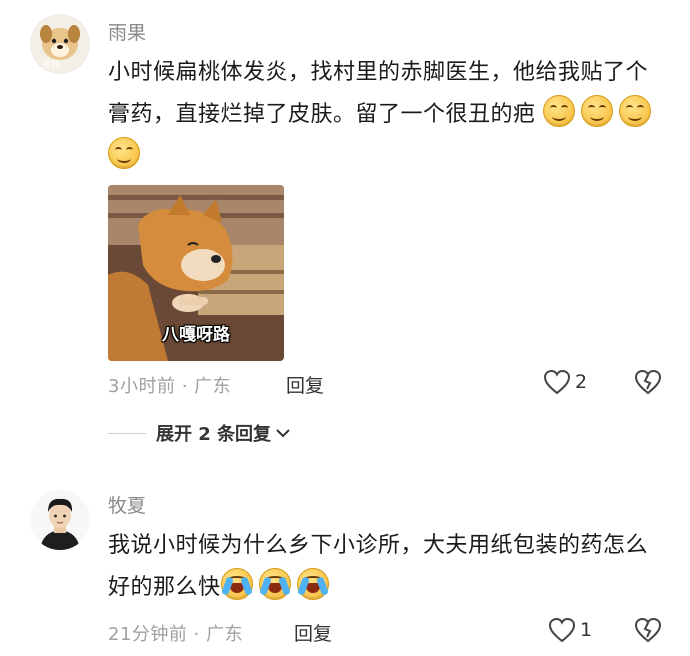 The image size is (690, 656). I want to click on timestamp: 3小时前, so click(142, 386).